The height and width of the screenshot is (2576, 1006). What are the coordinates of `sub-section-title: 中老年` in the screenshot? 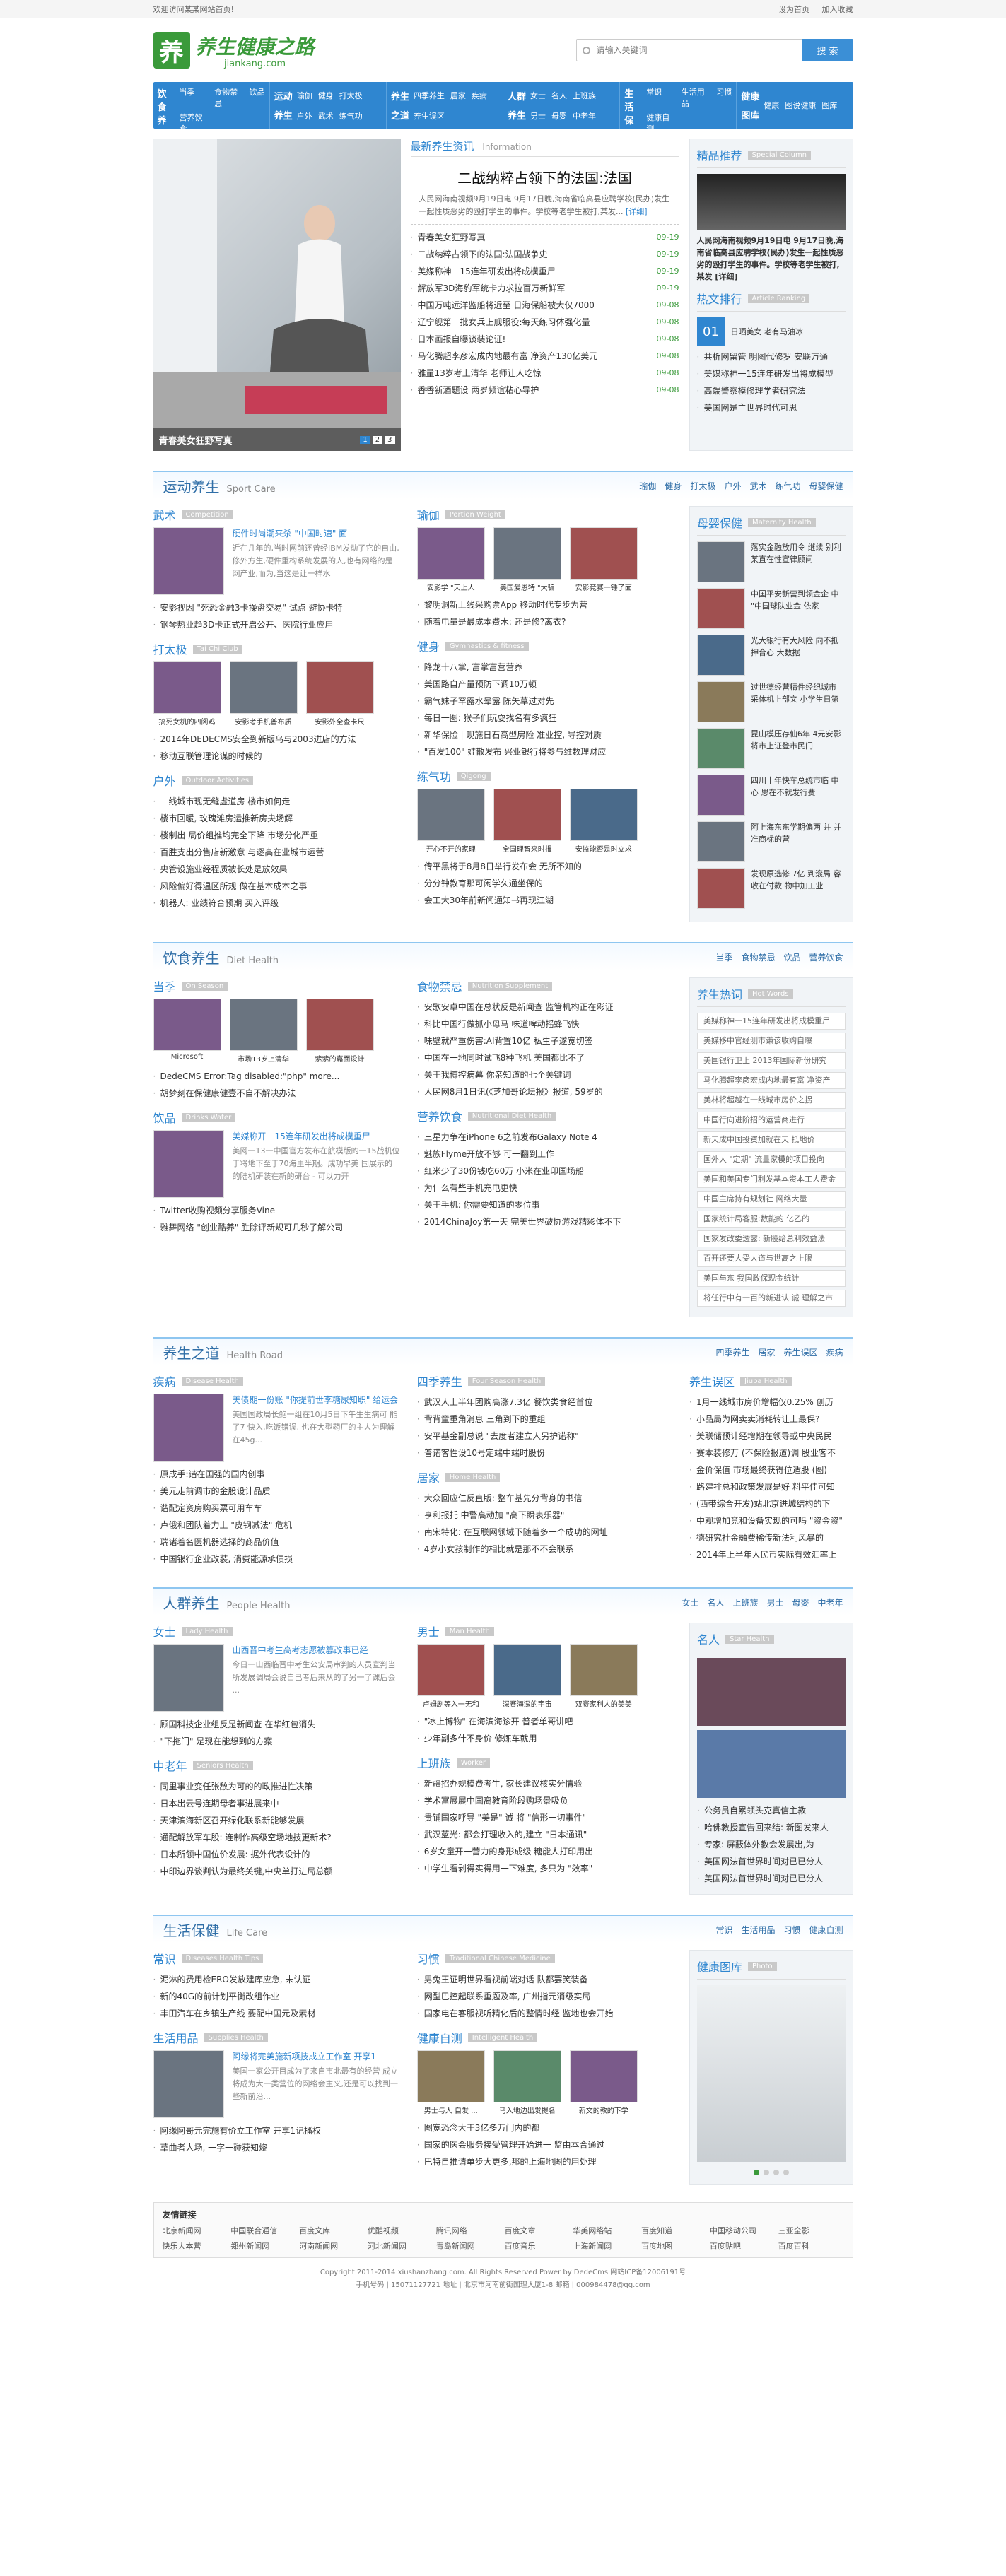 It's located at (170, 1765).